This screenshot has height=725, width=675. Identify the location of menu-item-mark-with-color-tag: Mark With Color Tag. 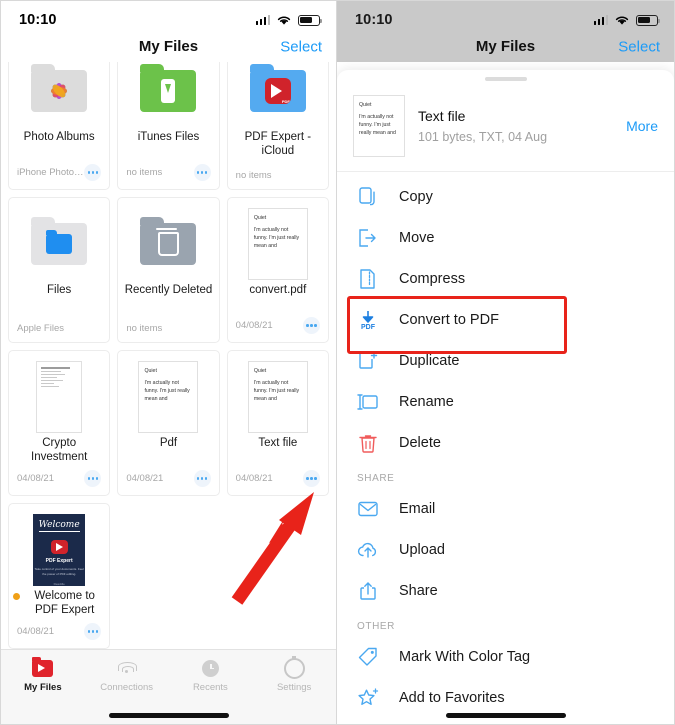
(505, 656).